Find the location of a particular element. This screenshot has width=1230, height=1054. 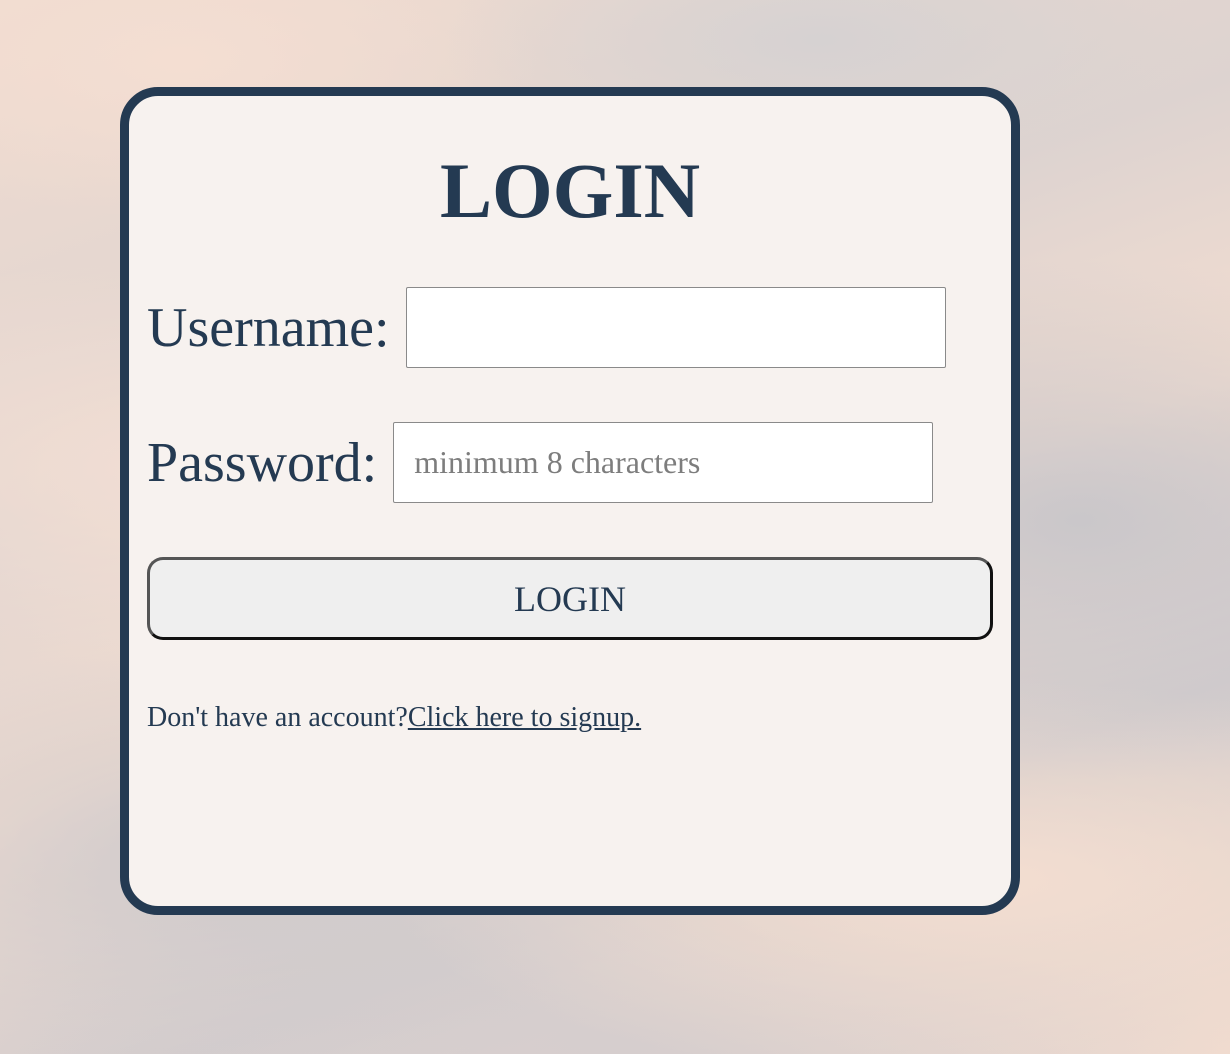

page-title: LOGIN is located at coordinates (570, 190).